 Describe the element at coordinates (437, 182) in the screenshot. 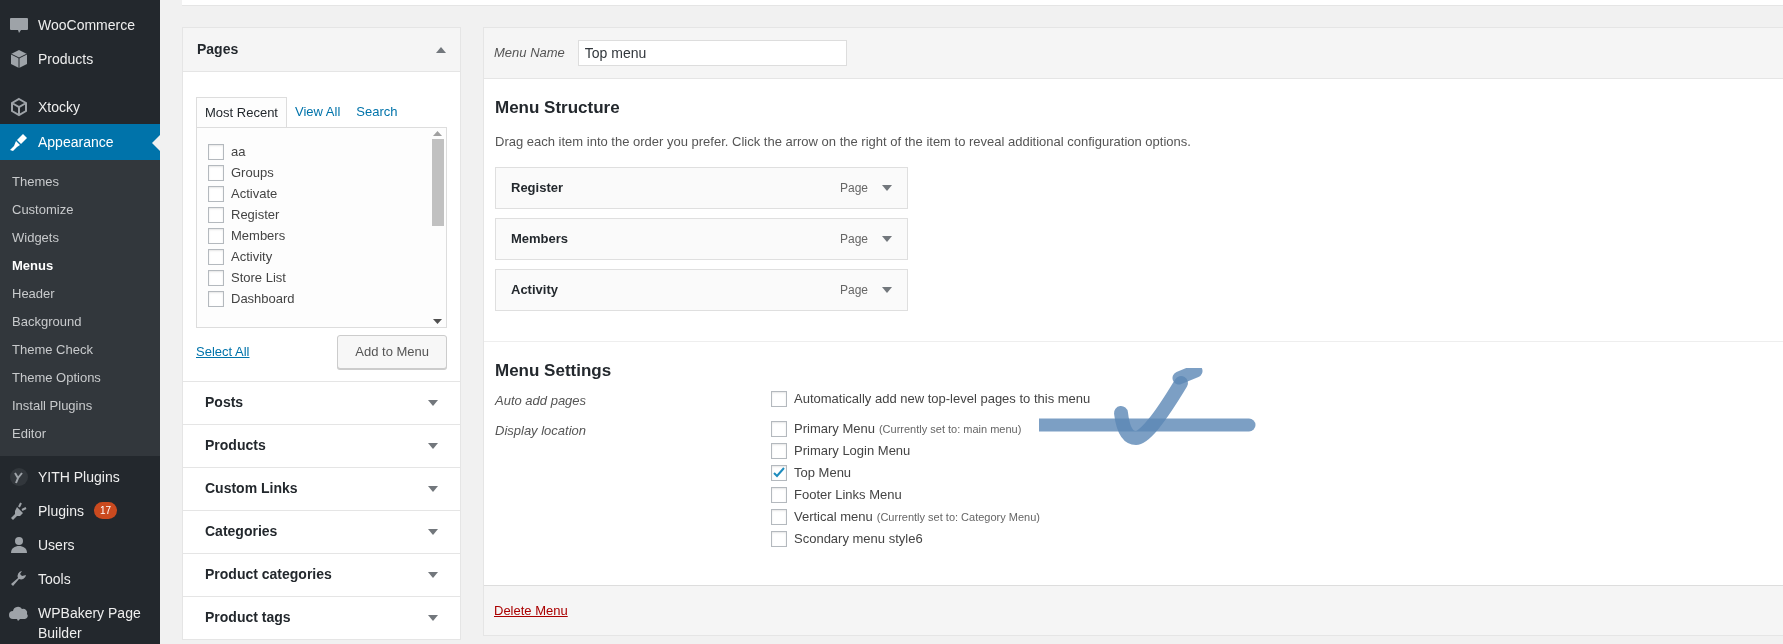

I see `scrollbar-thumb` at that location.